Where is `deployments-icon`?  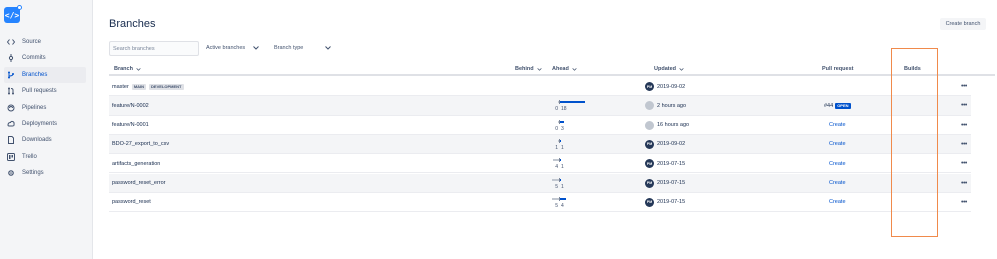 deployments-icon is located at coordinates (11, 124).